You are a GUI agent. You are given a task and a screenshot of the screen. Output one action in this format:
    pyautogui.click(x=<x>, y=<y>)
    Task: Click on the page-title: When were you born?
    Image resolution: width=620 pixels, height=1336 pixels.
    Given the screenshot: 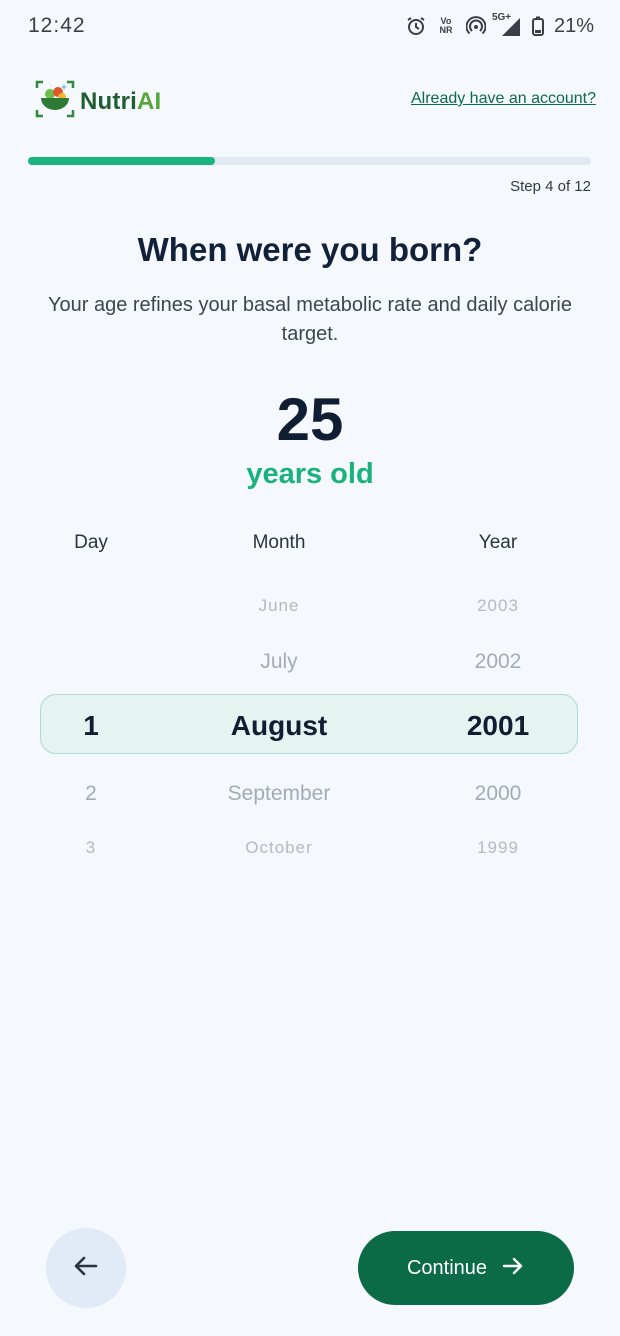 What is the action you would take?
    pyautogui.click(x=310, y=249)
    